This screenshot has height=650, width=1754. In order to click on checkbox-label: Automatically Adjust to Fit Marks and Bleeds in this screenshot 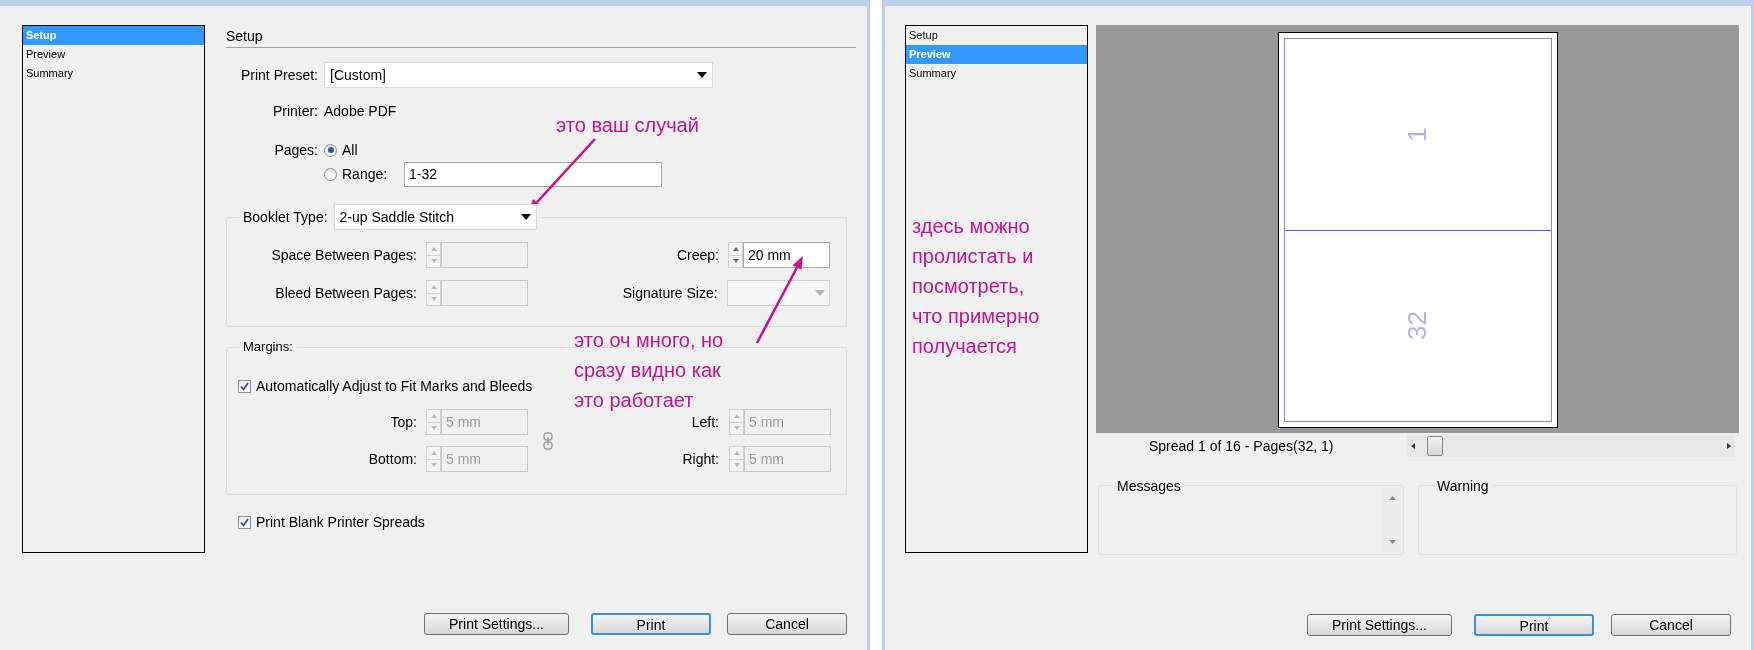, I will do `click(394, 386)`.